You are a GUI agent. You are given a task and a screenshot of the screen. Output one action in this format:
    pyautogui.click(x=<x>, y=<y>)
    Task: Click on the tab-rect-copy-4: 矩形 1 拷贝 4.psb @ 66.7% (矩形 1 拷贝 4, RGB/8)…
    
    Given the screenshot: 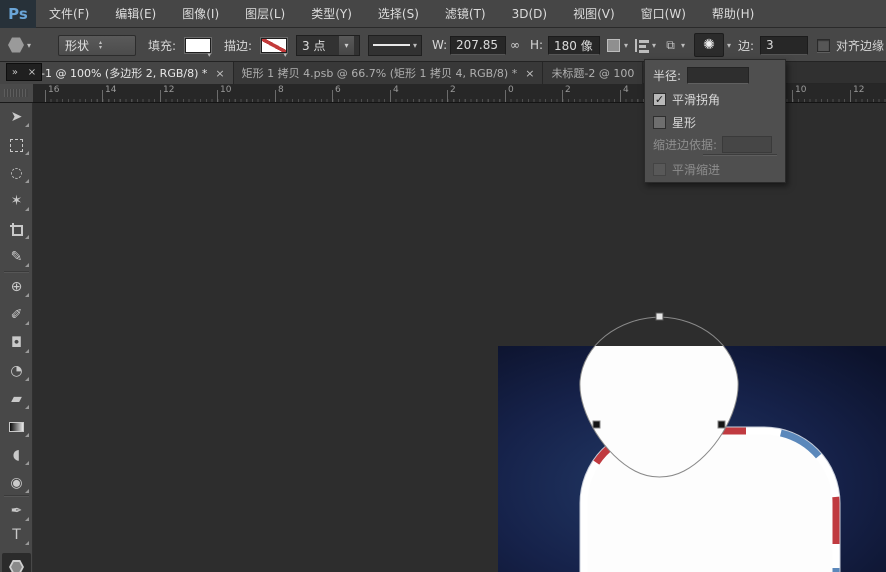 What is the action you would take?
    pyautogui.click(x=388, y=73)
    